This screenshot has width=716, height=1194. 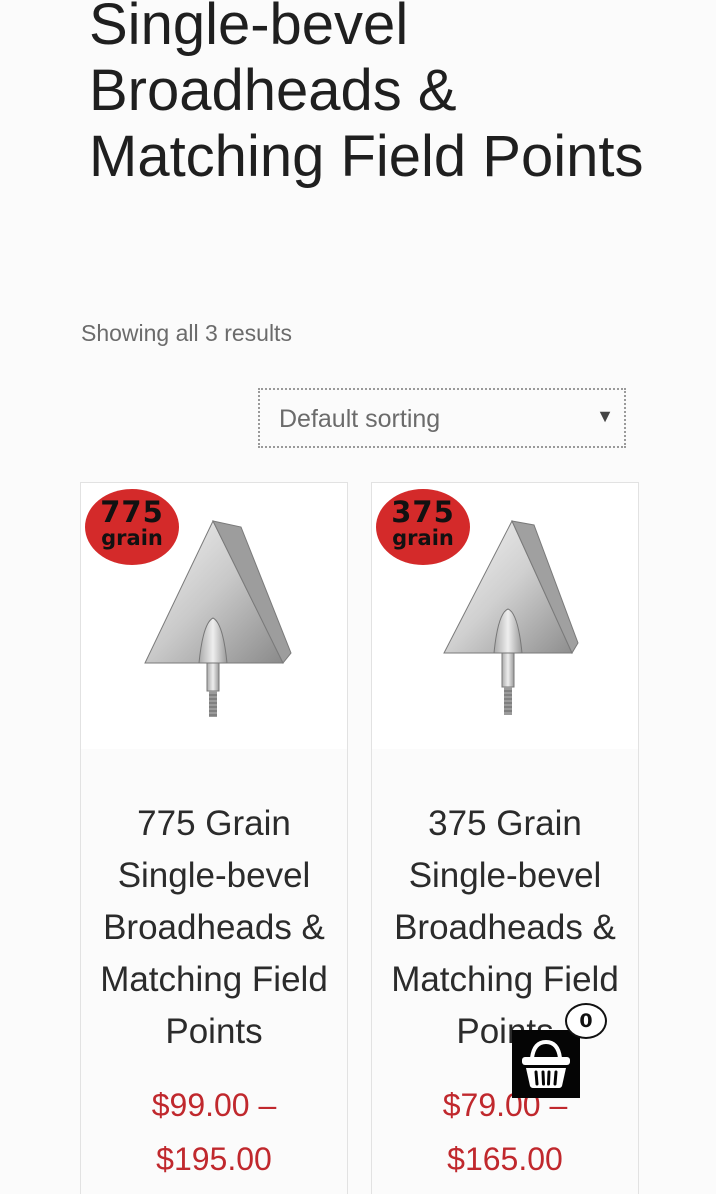 I want to click on triangle-down-icon: ▼, so click(x=605, y=416).